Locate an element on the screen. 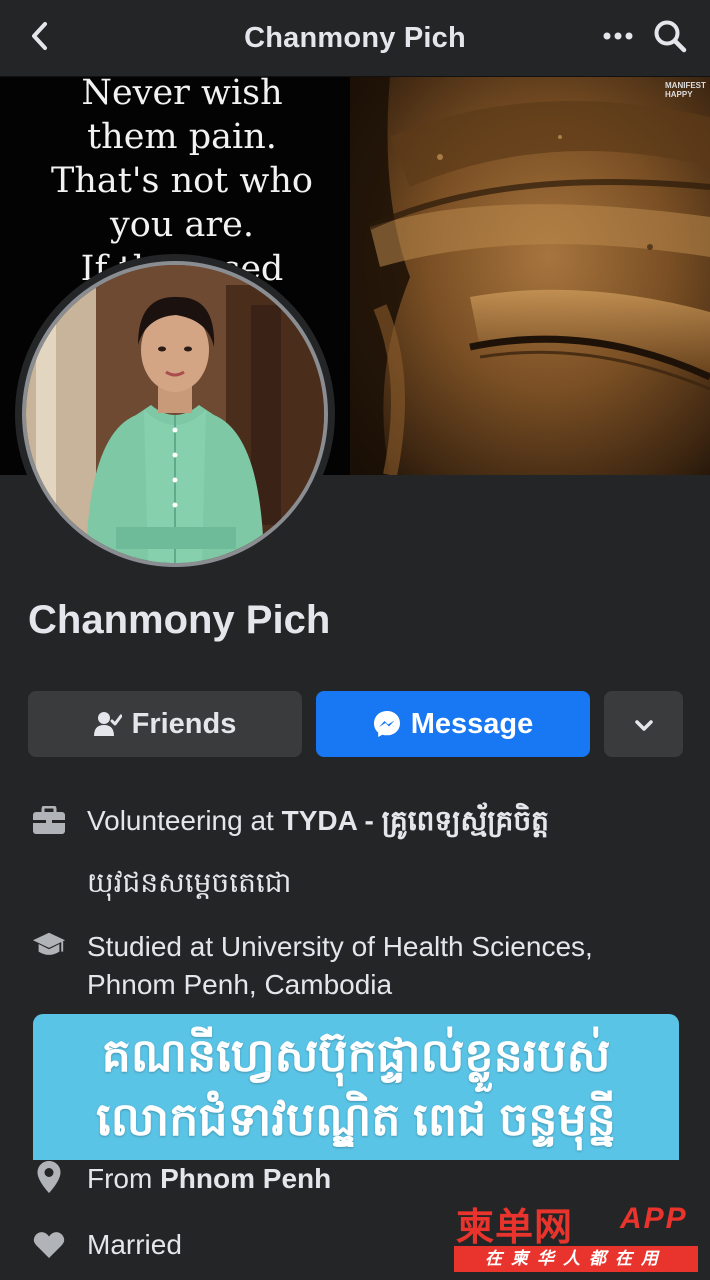 The width and height of the screenshot is (710, 1280). search-icon is located at coordinates (670, 36).